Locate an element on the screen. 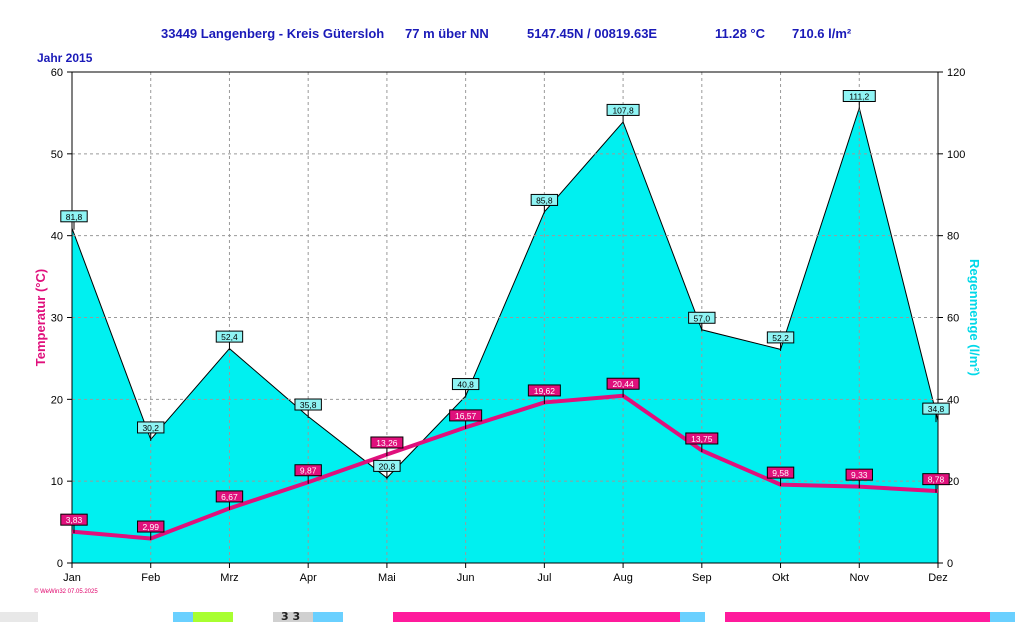 The image size is (1015, 622). y2-tick-label: 120 is located at coordinates (956, 73).